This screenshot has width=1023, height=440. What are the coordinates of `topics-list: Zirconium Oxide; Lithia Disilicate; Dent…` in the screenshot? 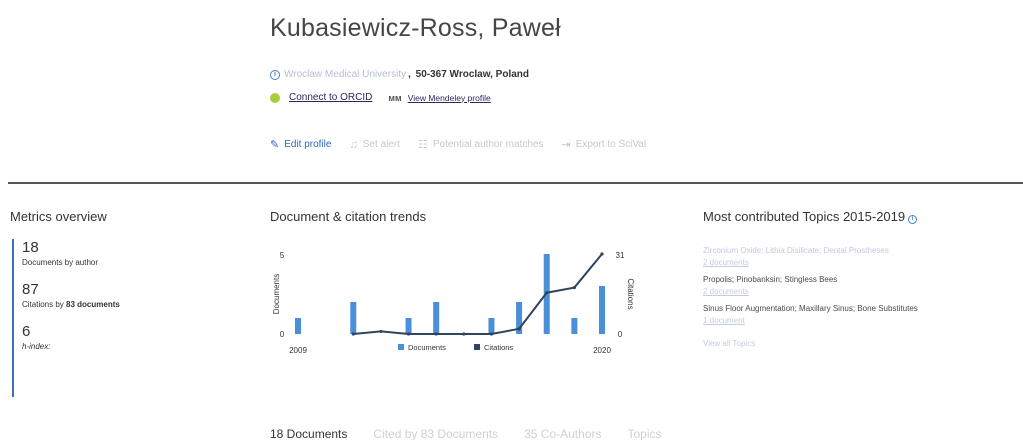 It's located at (853, 296).